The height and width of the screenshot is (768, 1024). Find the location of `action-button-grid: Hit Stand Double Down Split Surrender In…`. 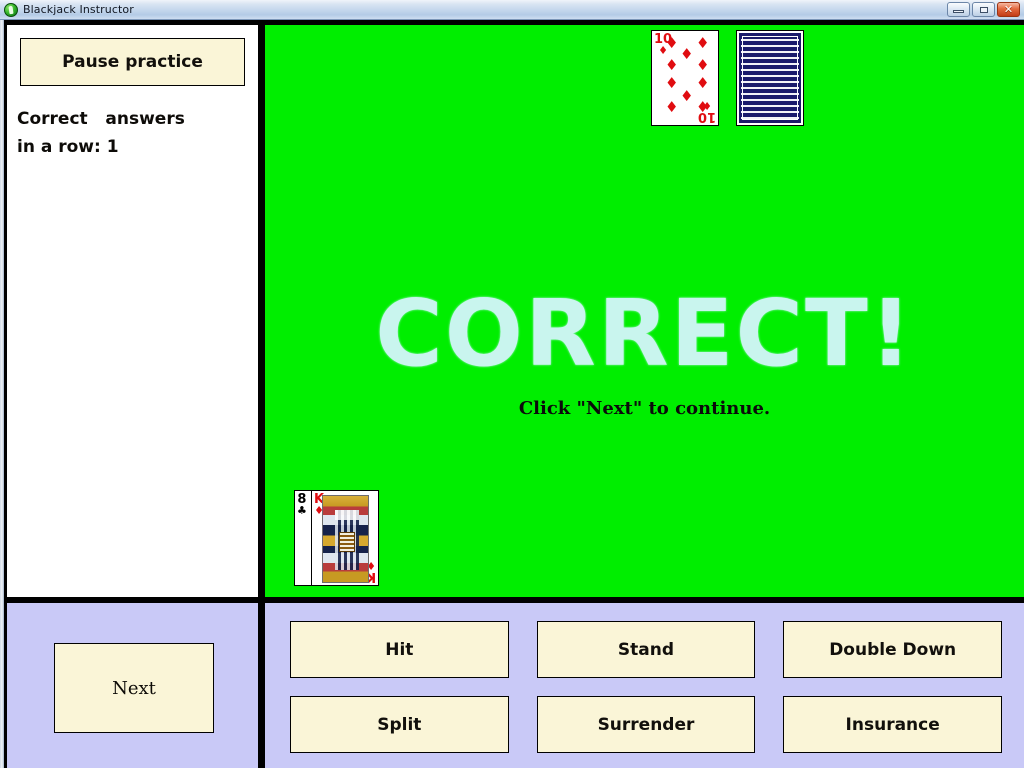

action-button-grid: Hit Stand Double Down Split Surrender In… is located at coordinates (646, 687).